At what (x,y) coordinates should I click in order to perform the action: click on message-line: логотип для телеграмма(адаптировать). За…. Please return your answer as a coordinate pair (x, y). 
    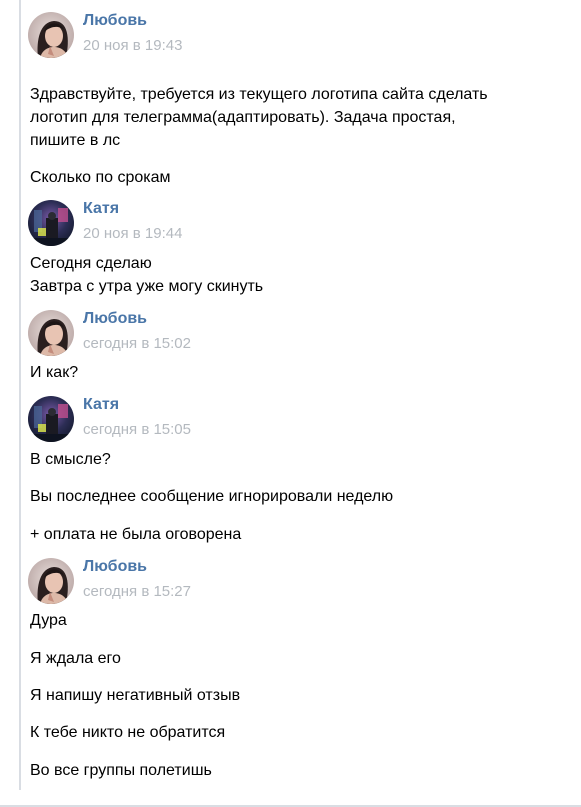
    Looking at the image, I should click on (243, 117).